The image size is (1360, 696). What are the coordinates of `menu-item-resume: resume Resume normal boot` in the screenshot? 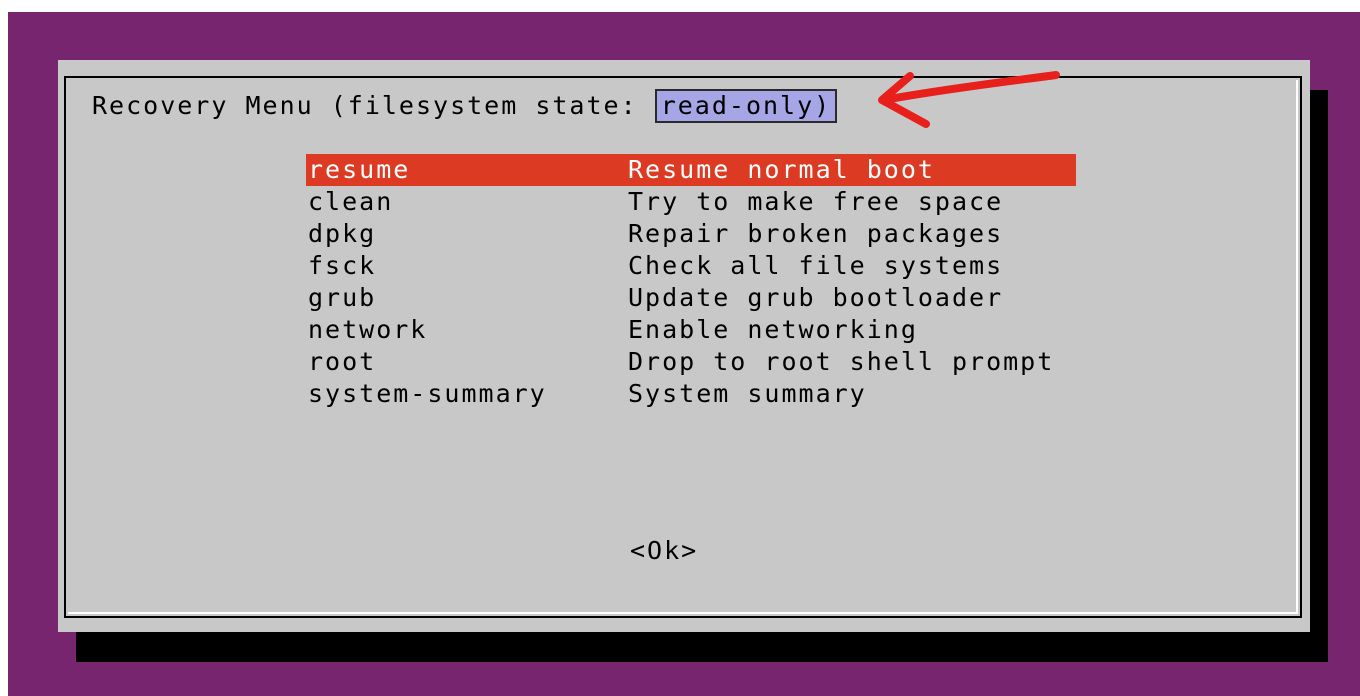 It's located at (691, 170).